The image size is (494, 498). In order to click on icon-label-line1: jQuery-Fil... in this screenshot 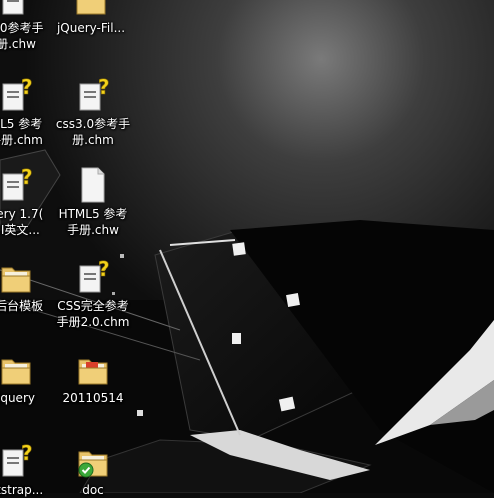, I will do `click(91, 28)`.